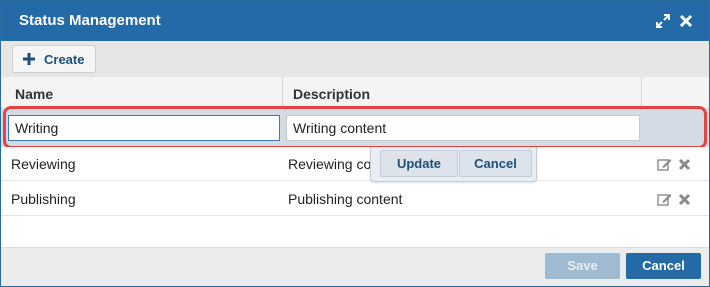  Describe the element at coordinates (34, 94) in the screenshot. I see `column-header-name: Name` at that location.